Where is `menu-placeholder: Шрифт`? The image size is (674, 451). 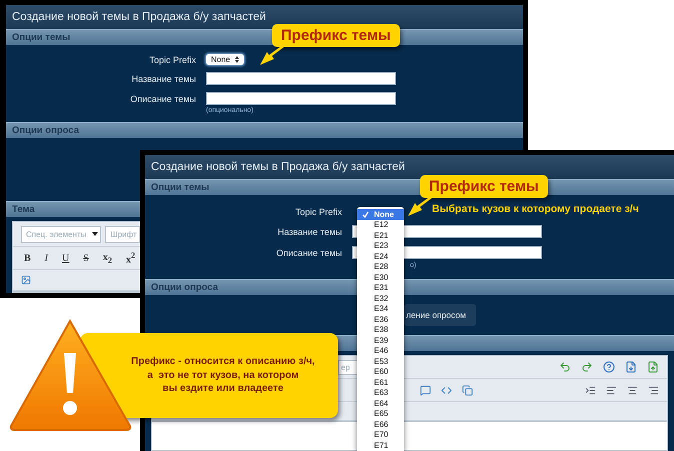
menu-placeholder: Шрифт is located at coordinates (123, 234).